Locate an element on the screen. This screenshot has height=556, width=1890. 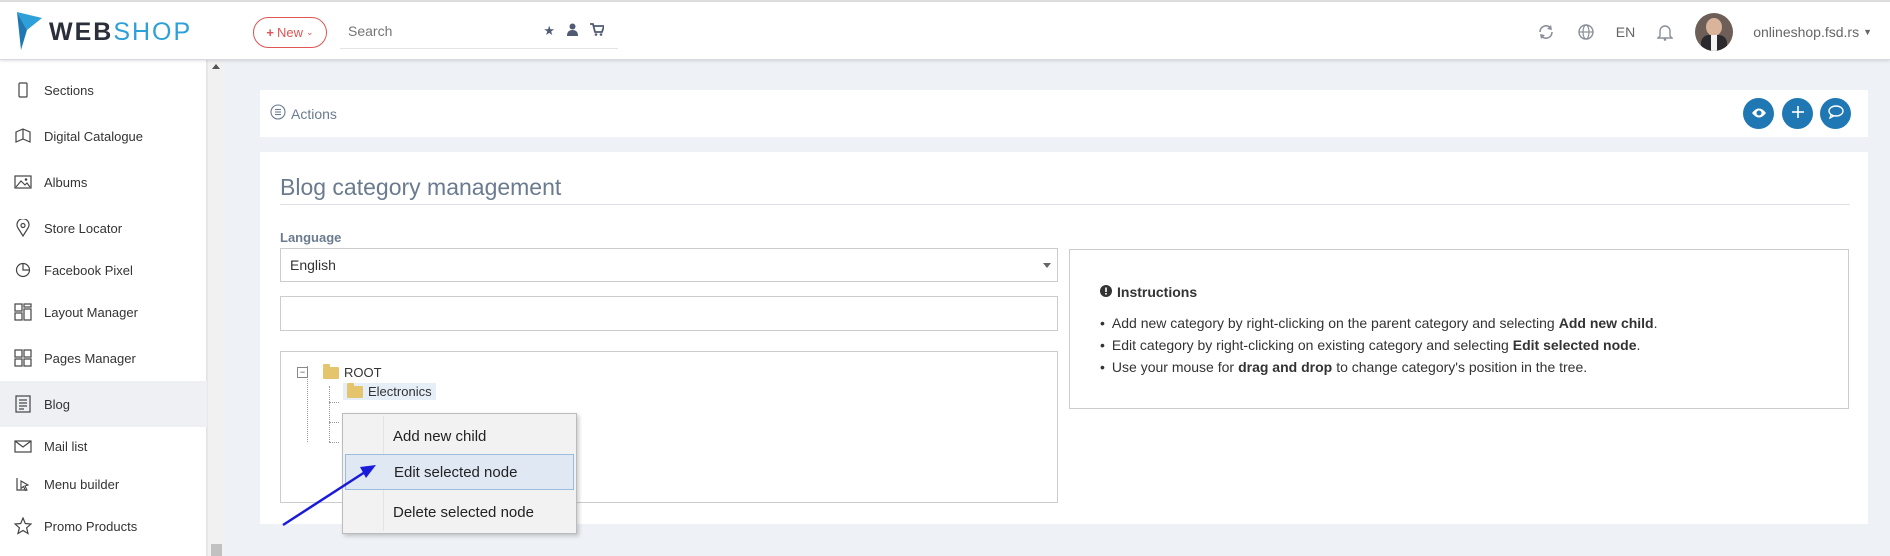
catalogue-icon is located at coordinates (23, 136).